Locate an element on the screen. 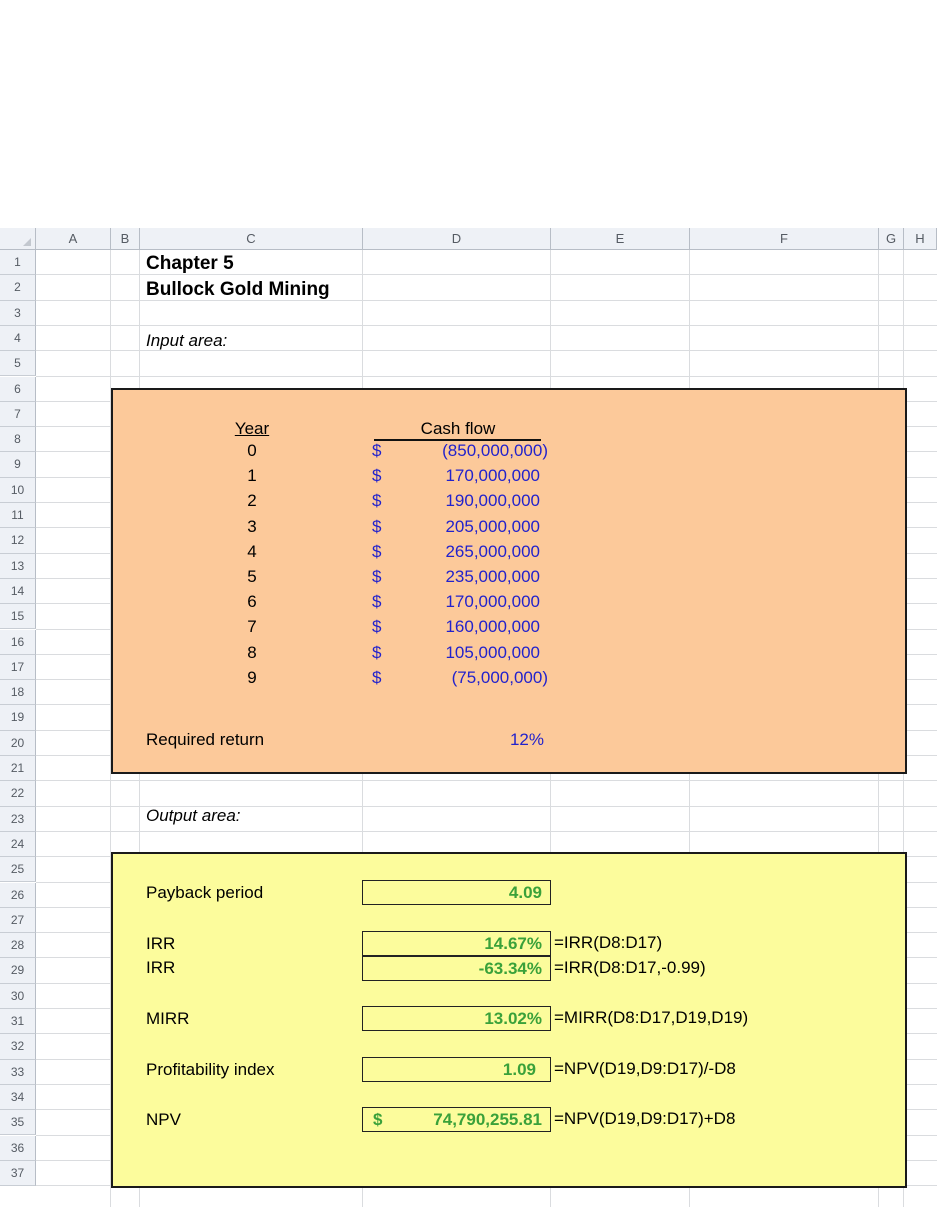 The image size is (937, 1207). row-header-29: 29 is located at coordinates (18, 971).